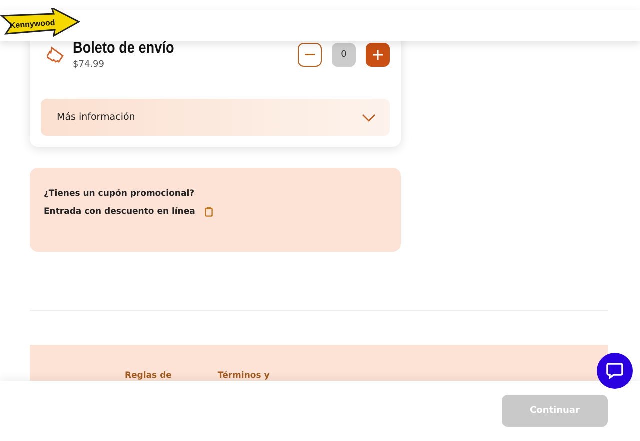 The image size is (640, 441). I want to click on chat-icon, so click(615, 371).